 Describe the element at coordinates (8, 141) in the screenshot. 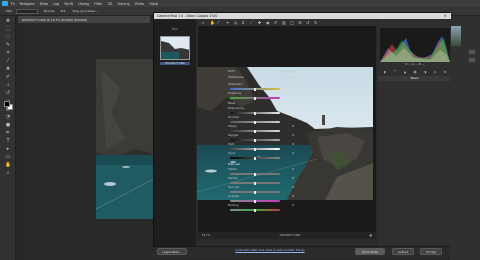

I see `type-tool-icon: T` at that location.